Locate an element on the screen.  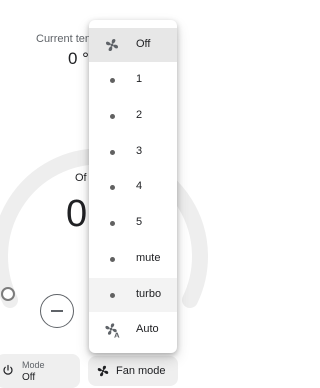
menu-item-mute: mute is located at coordinates (133, 259).